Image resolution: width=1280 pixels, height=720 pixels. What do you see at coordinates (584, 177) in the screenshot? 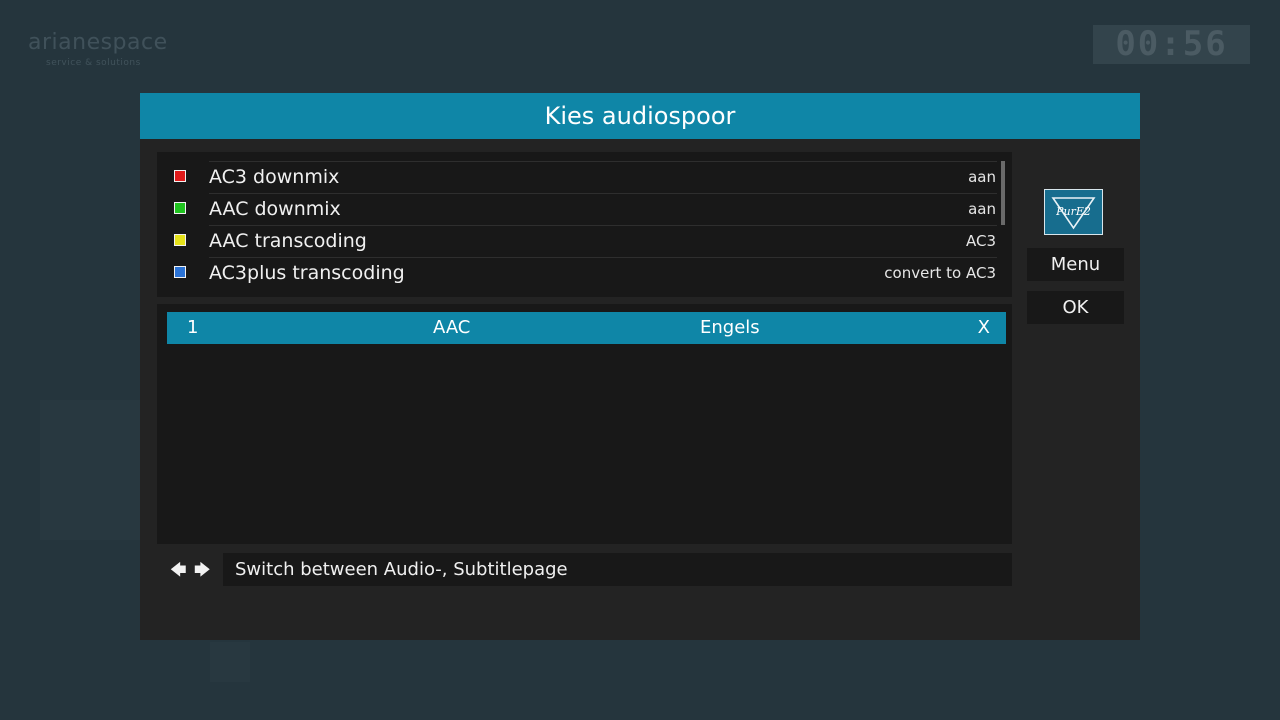
I see `option-row-ac3-downmix: AC3 downmix aan` at bounding box center [584, 177].